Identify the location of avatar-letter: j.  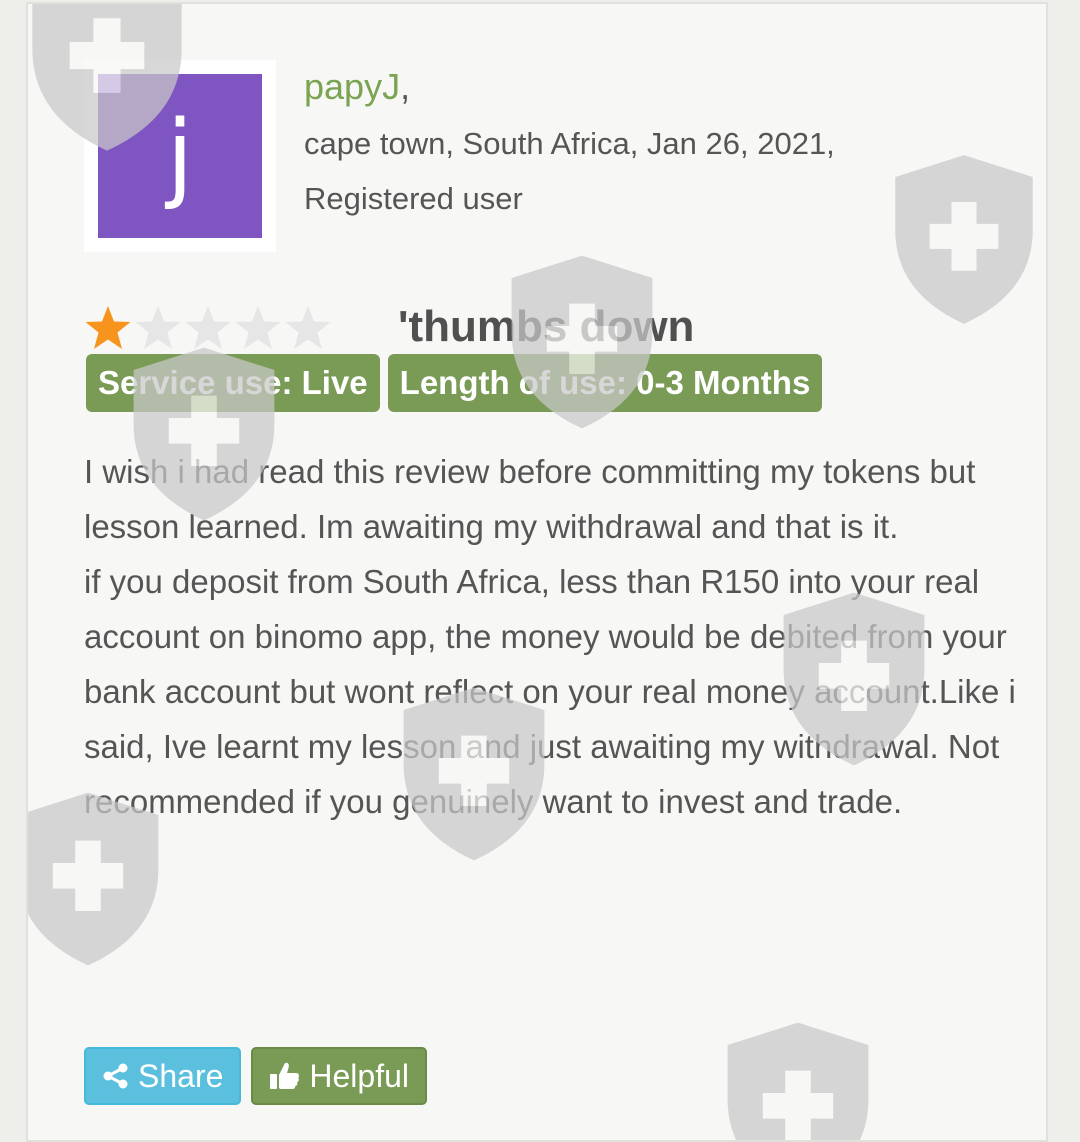
(180, 156).